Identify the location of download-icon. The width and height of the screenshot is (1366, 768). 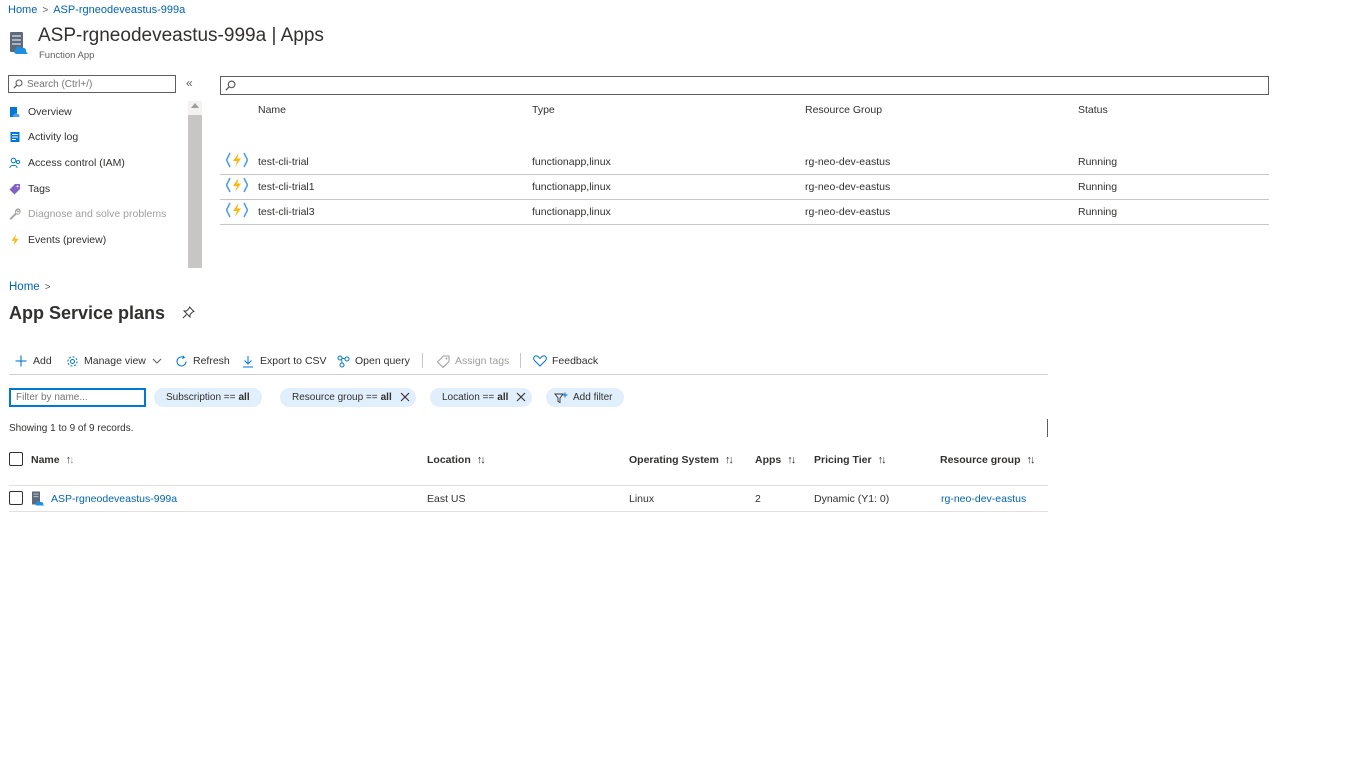
(248, 361).